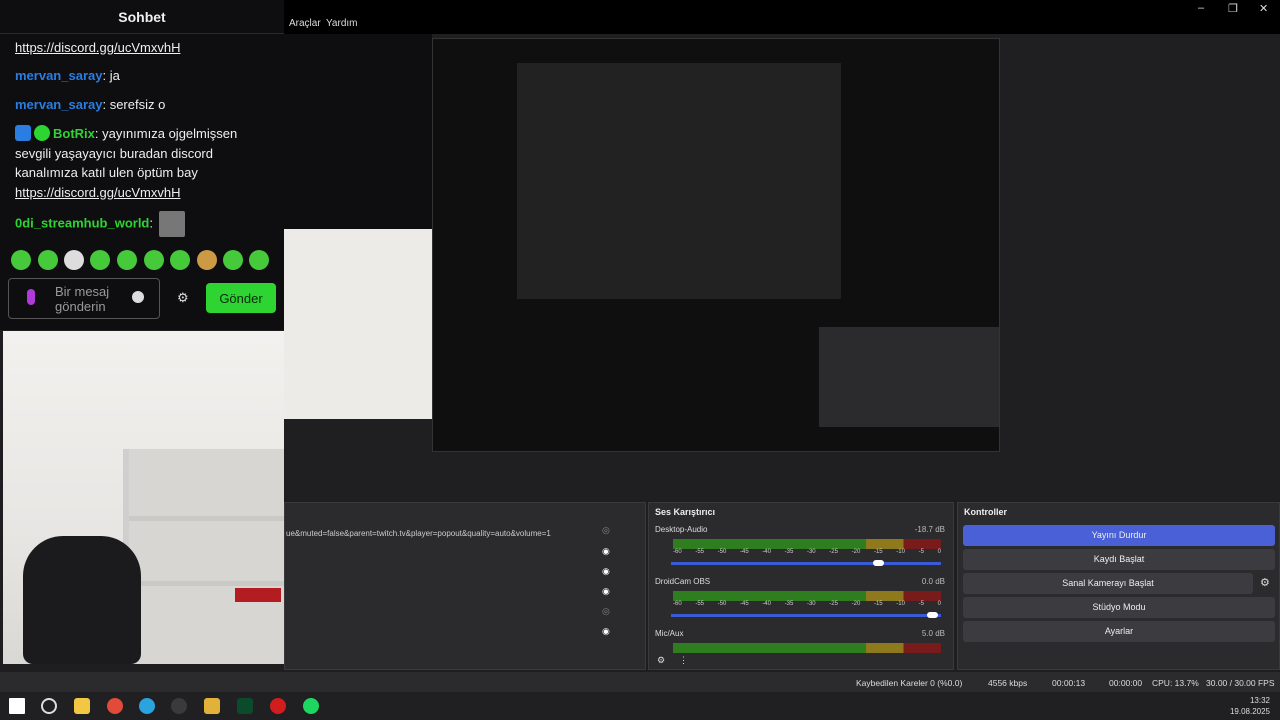 The image size is (1280, 720). I want to click on spotify-icon, so click(311, 706).